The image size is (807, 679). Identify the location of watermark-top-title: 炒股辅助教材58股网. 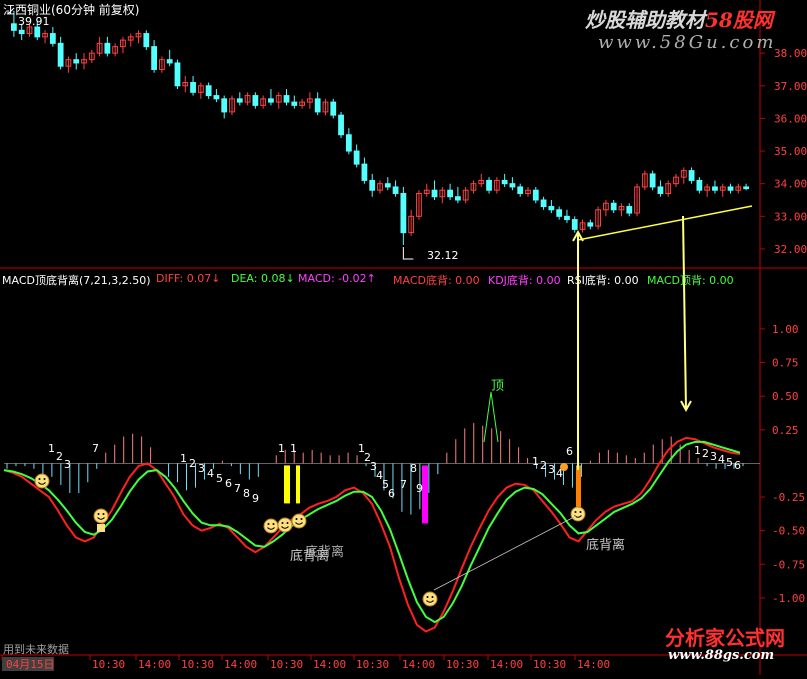
(679, 20).